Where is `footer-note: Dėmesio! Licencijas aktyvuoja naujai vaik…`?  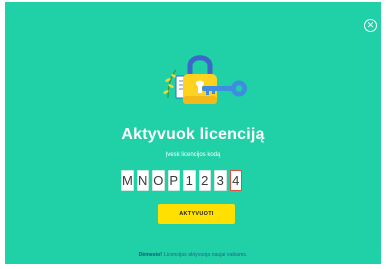 footer-note: Dėmesio! Licencijas aktyvuoja naujai vaik… is located at coordinates (193, 255).